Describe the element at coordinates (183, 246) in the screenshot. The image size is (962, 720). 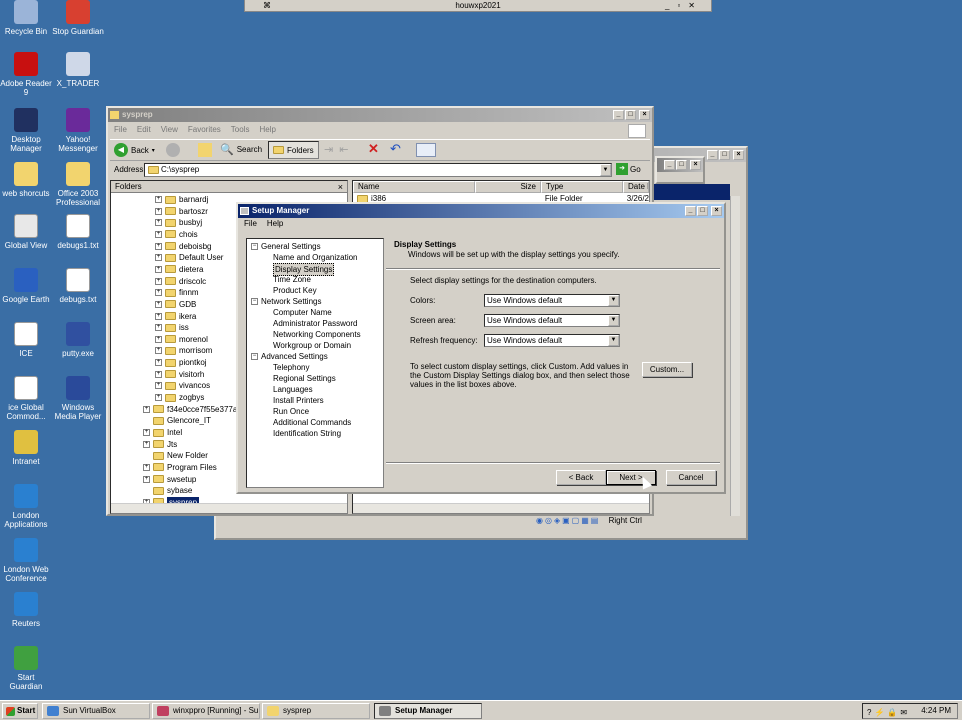
I see `tree-folder: + deboisbg` at that location.